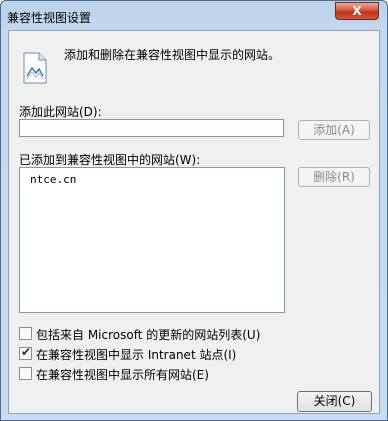  What do you see at coordinates (151, 128) in the screenshot?
I see `add-site-input` at bounding box center [151, 128].